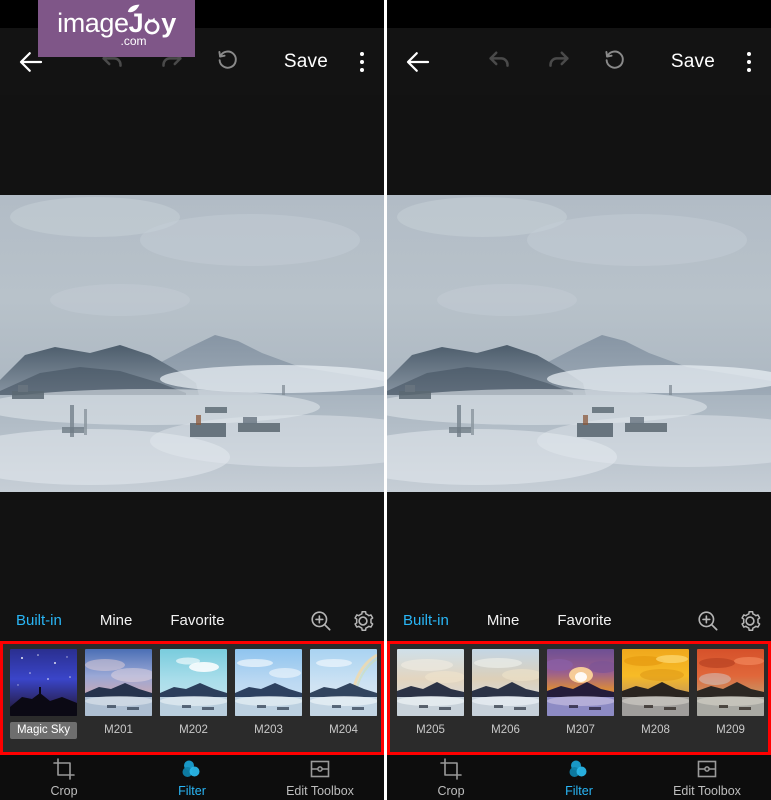  Describe the element at coordinates (655, 682) in the screenshot. I see `filter-preview-m208` at that location.